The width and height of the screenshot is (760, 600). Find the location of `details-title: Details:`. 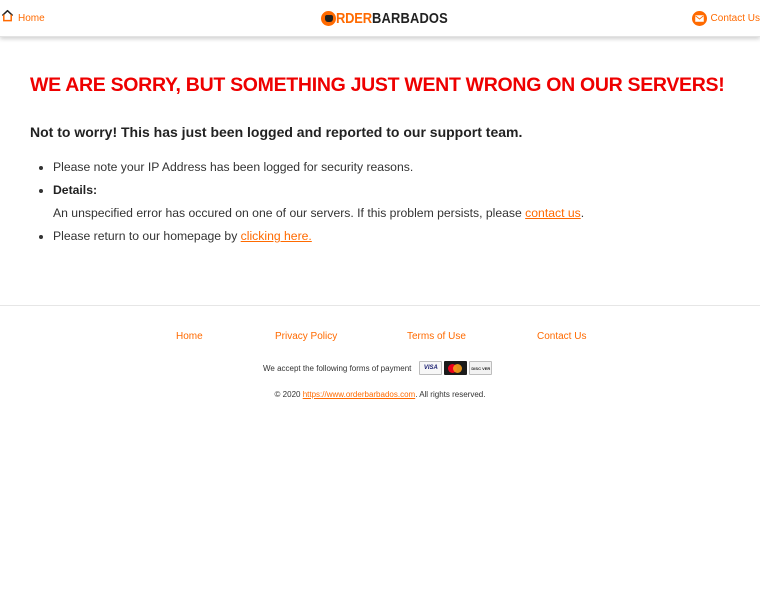

details-title: Details: is located at coordinates (75, 190).